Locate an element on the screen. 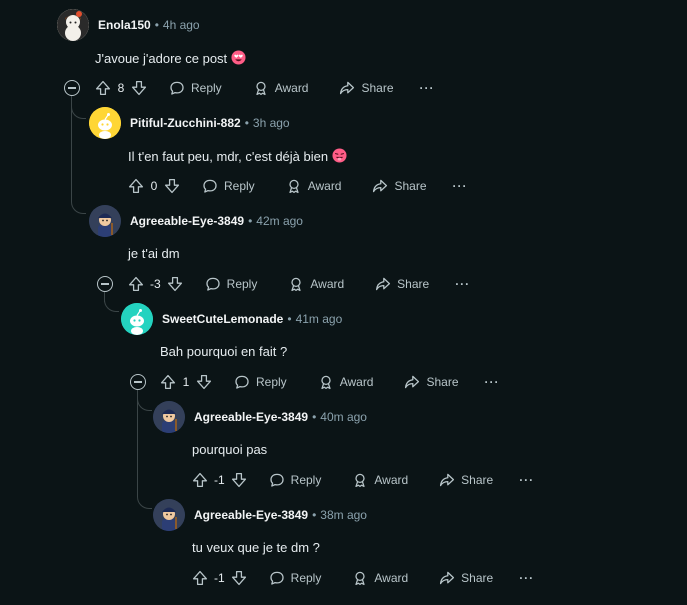 This screenshot has width=687, height=605. vote-count: 8 is located at coordinates (121, 88).